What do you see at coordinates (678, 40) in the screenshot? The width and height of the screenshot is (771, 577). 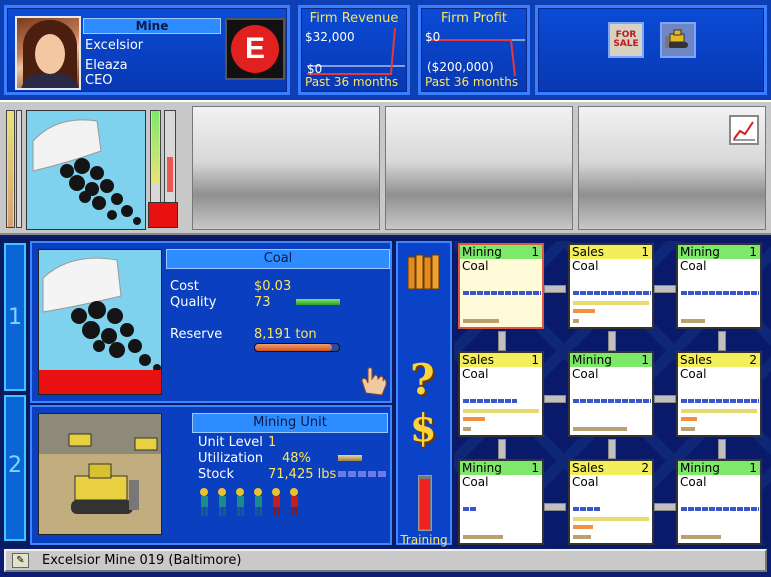 I see `bulldozer-button` at bounding box center [678, 40].